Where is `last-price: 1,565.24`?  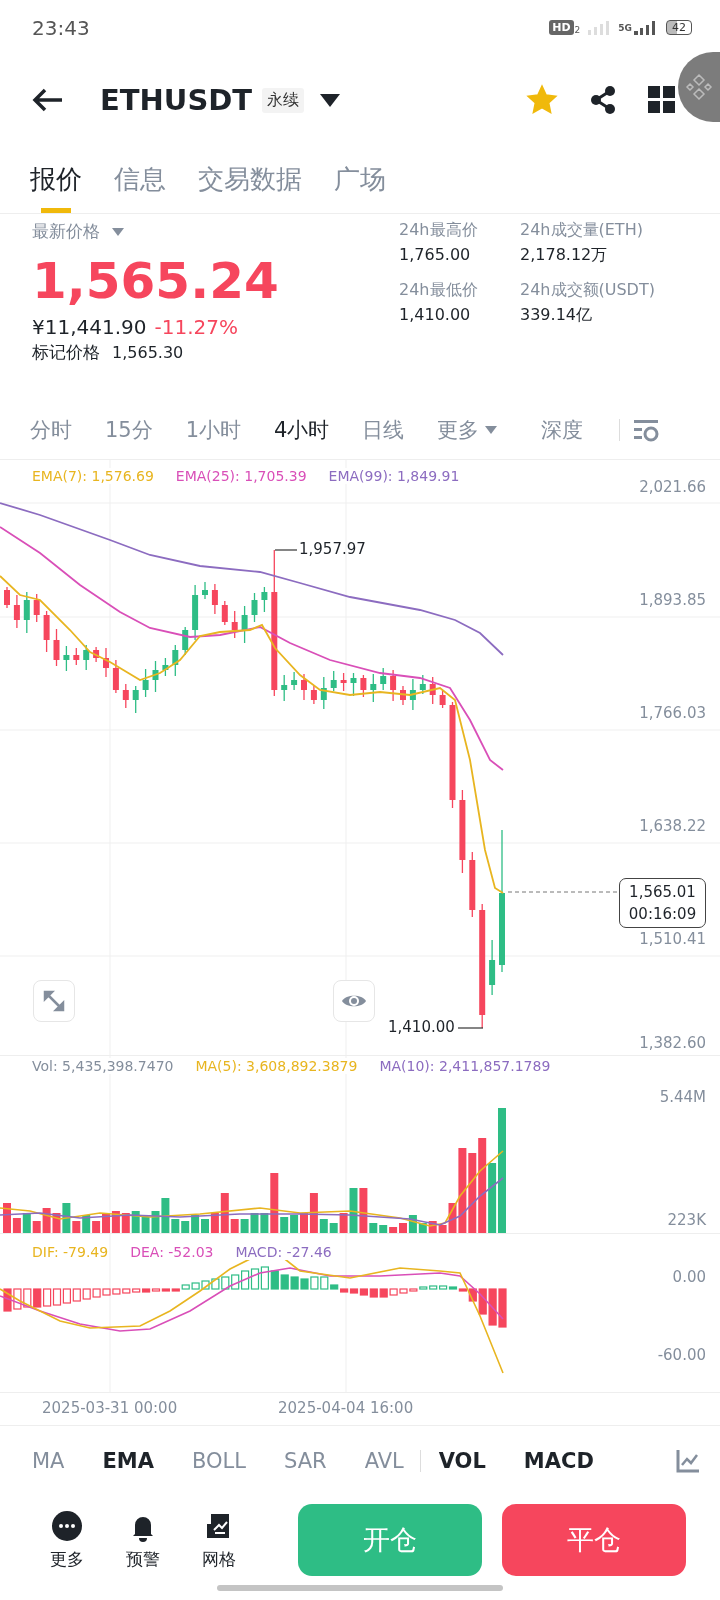
last-price: 1,565.24 is located at coordinates (156, 281).